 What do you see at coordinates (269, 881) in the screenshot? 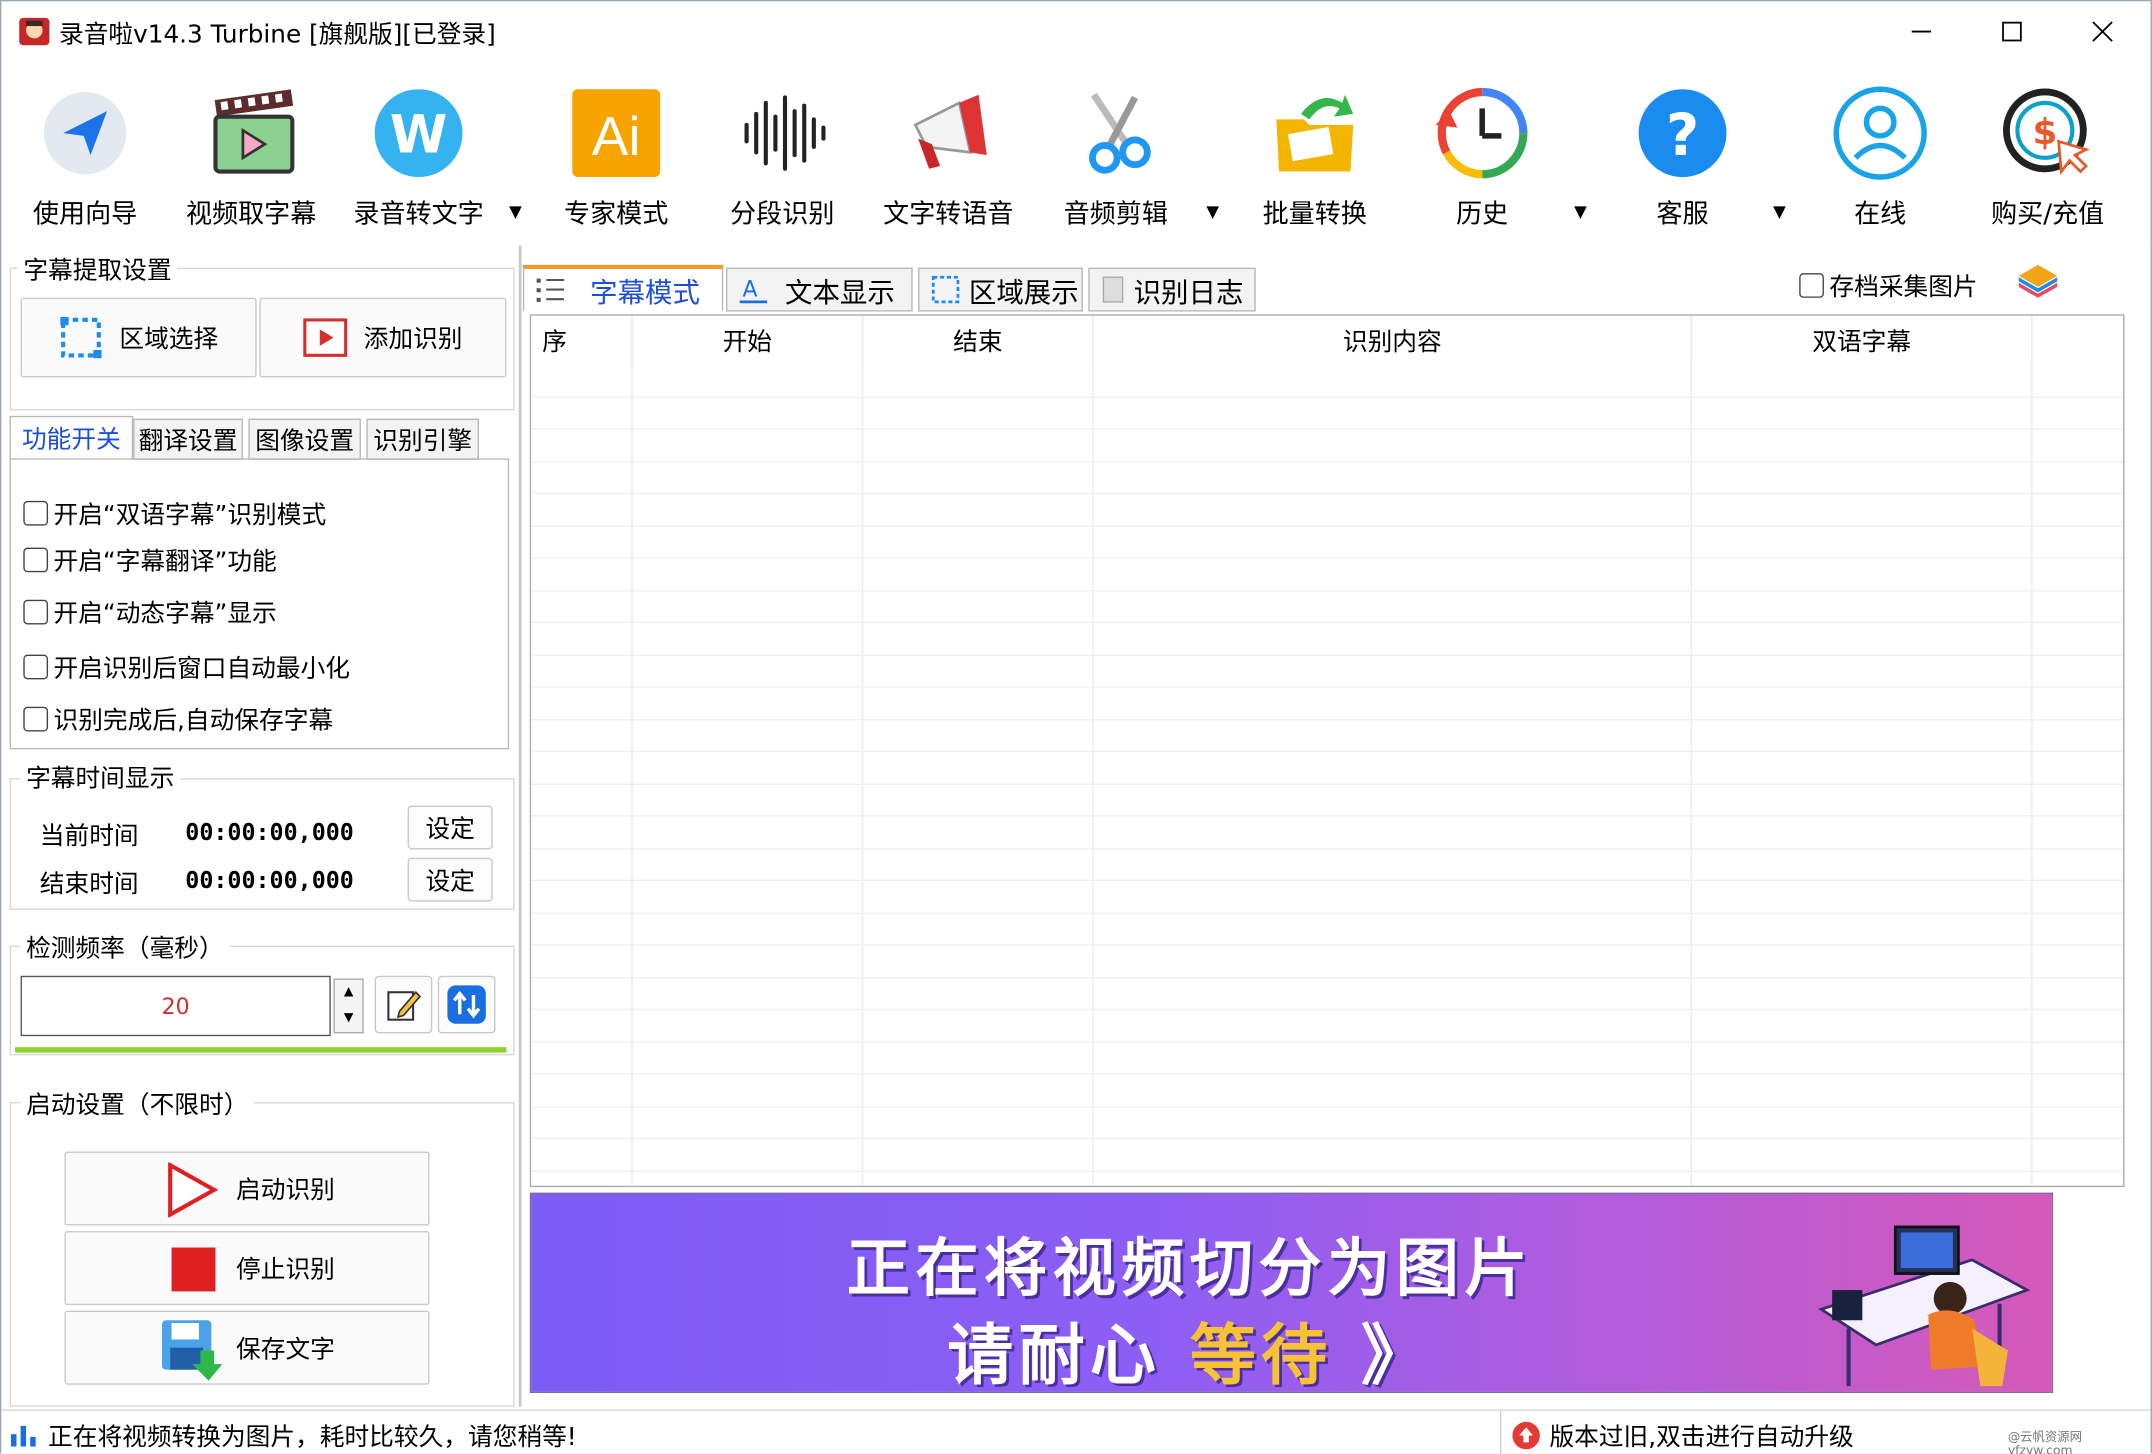
I see `end-time-value: 00:00:00,000` at bounding box center [269, 881].